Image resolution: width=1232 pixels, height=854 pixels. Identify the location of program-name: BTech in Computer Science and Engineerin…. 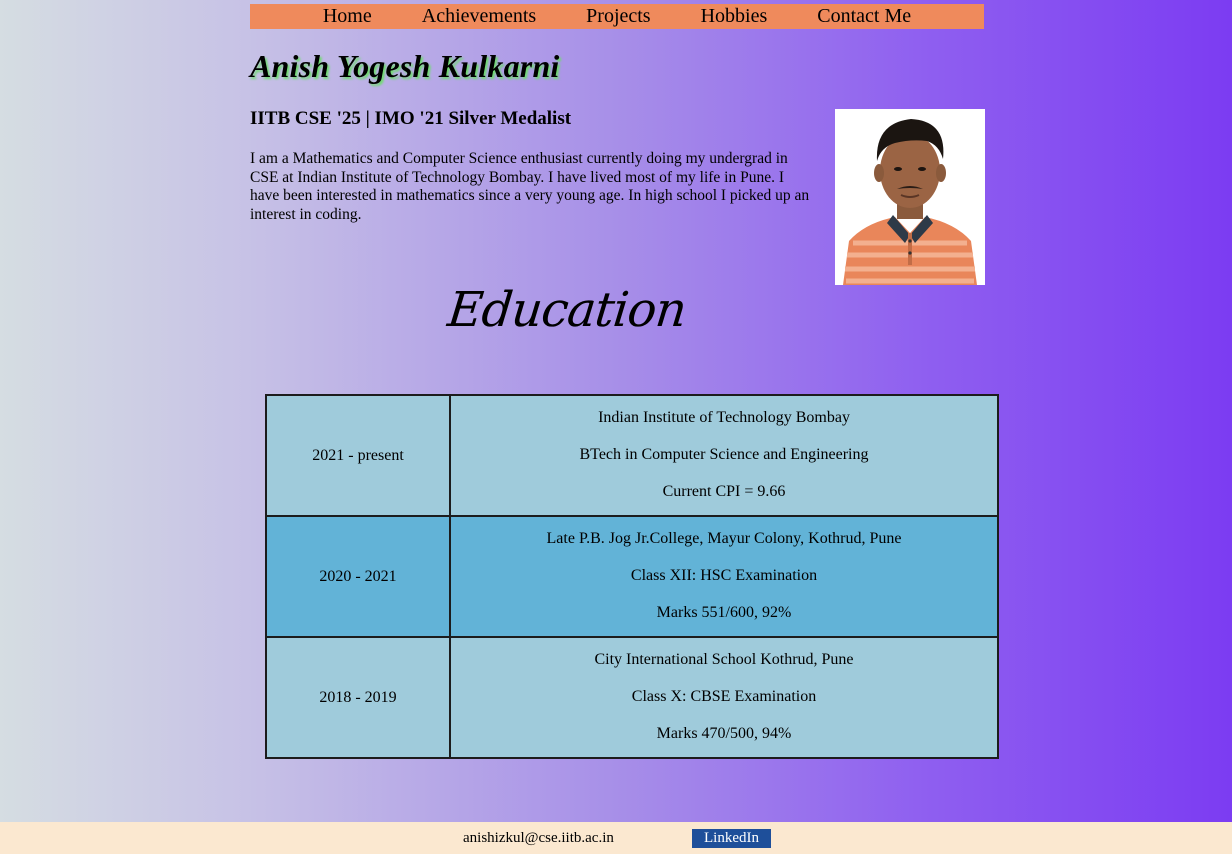
(724, 455).